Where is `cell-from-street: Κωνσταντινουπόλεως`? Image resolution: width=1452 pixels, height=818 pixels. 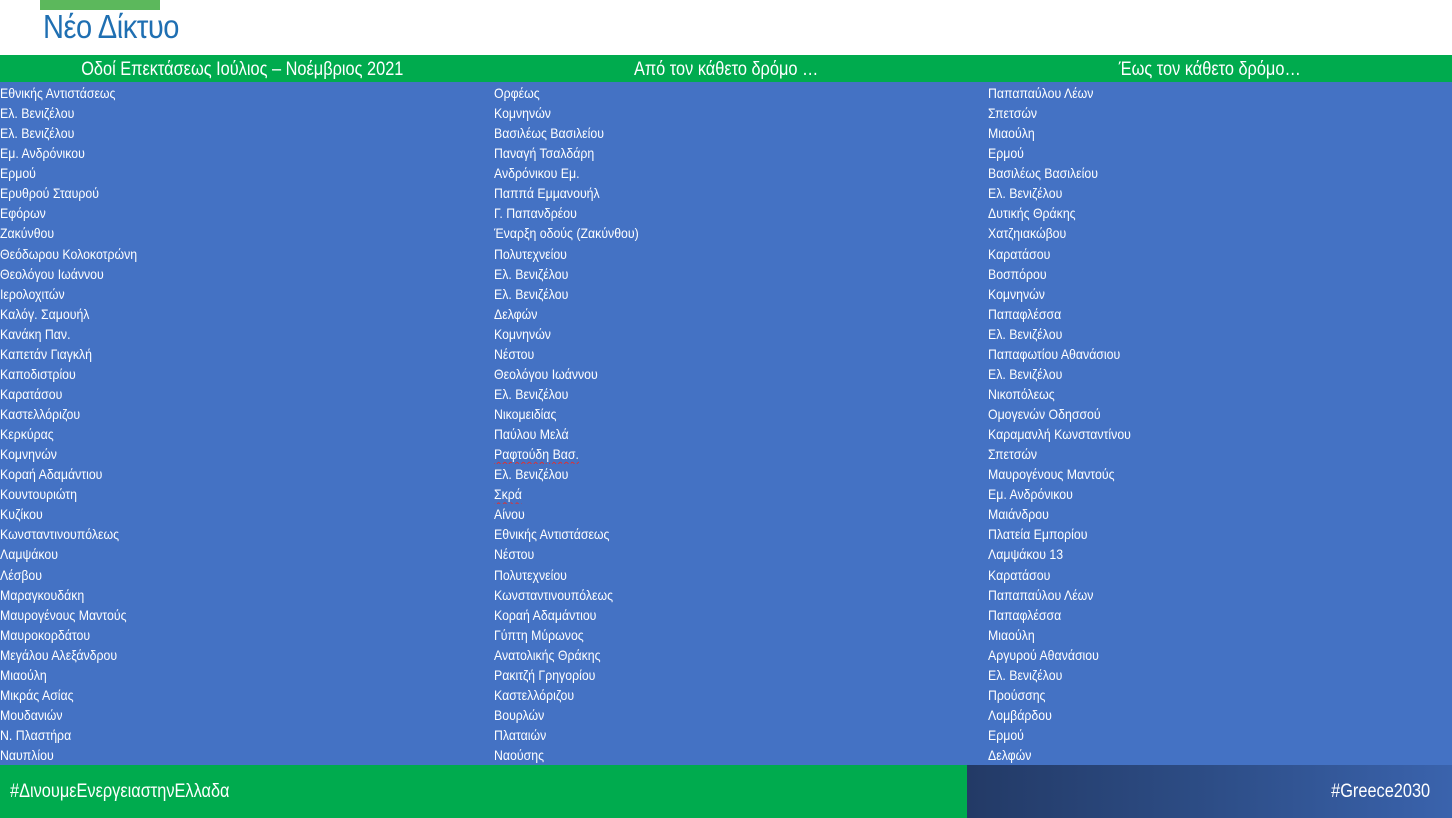
cell-from-street: Κωνσταντινουπόλεως is located at coordinates (554, 594).